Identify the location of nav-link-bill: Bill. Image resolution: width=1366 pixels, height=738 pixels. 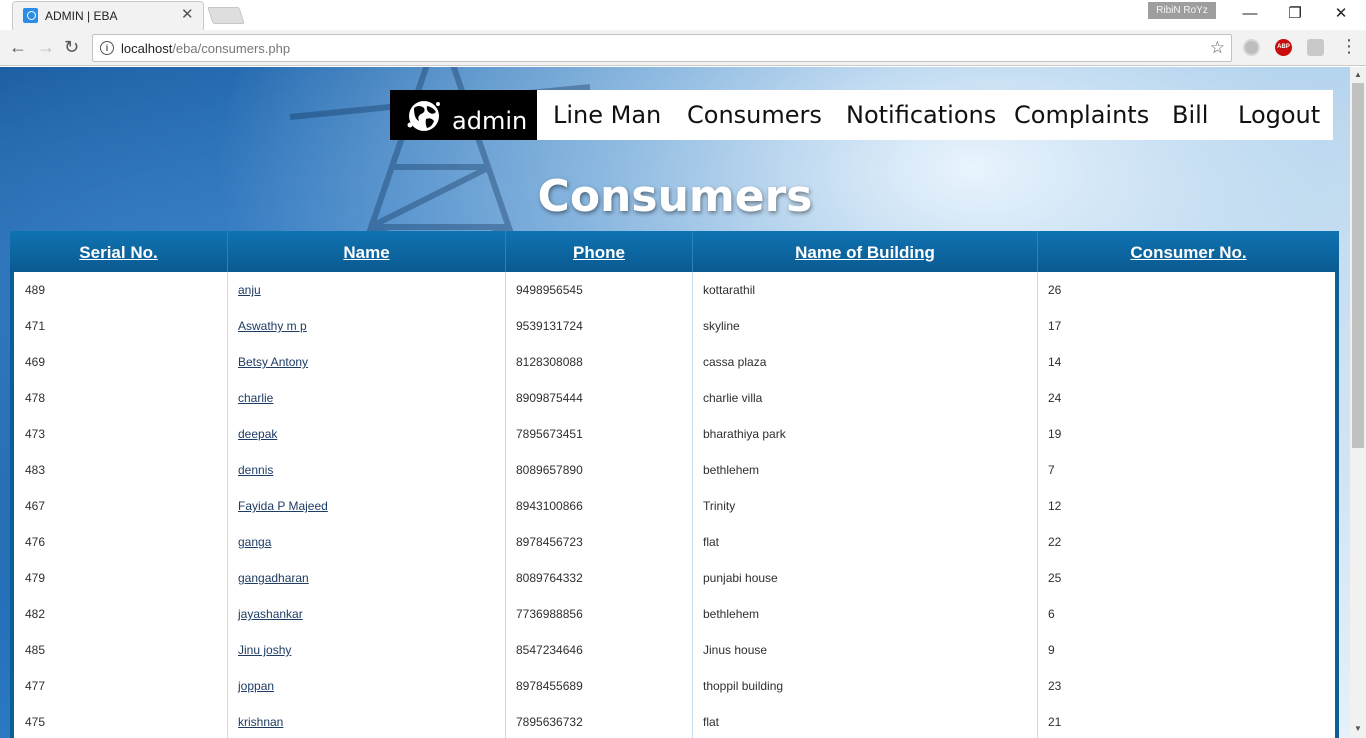
(1190, 115).